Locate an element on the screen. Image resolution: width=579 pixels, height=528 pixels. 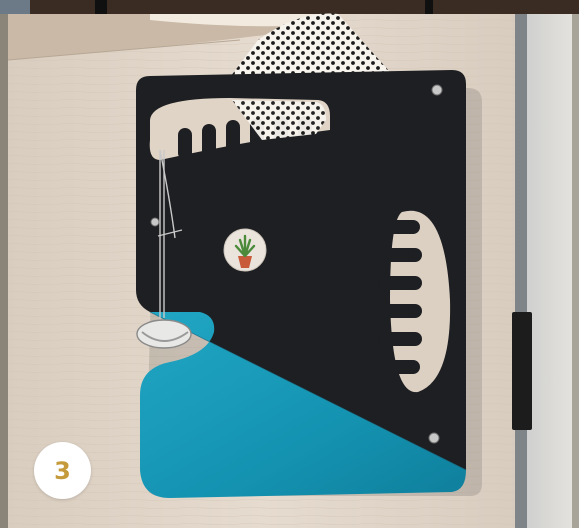
ceiling-strip is located at coordinates (289, 7).